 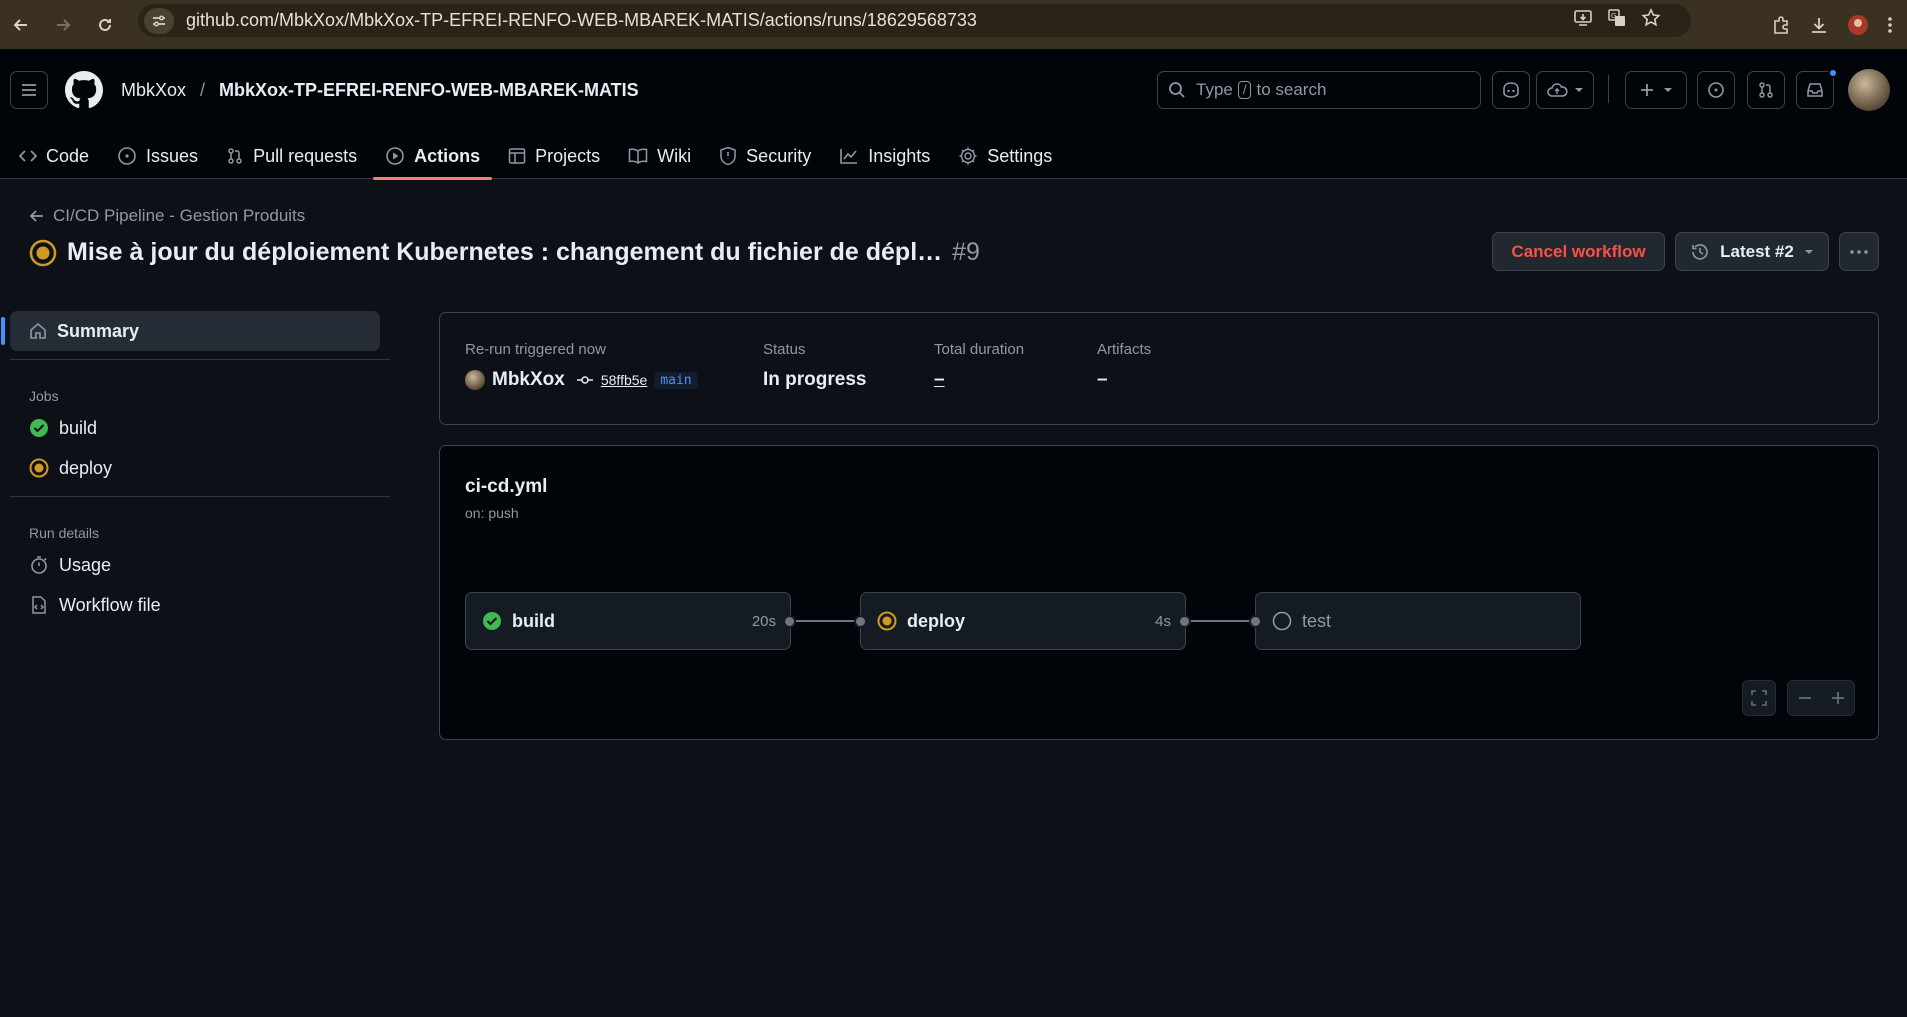 I want to click on site-info-icon, so click(x=159, y=20).